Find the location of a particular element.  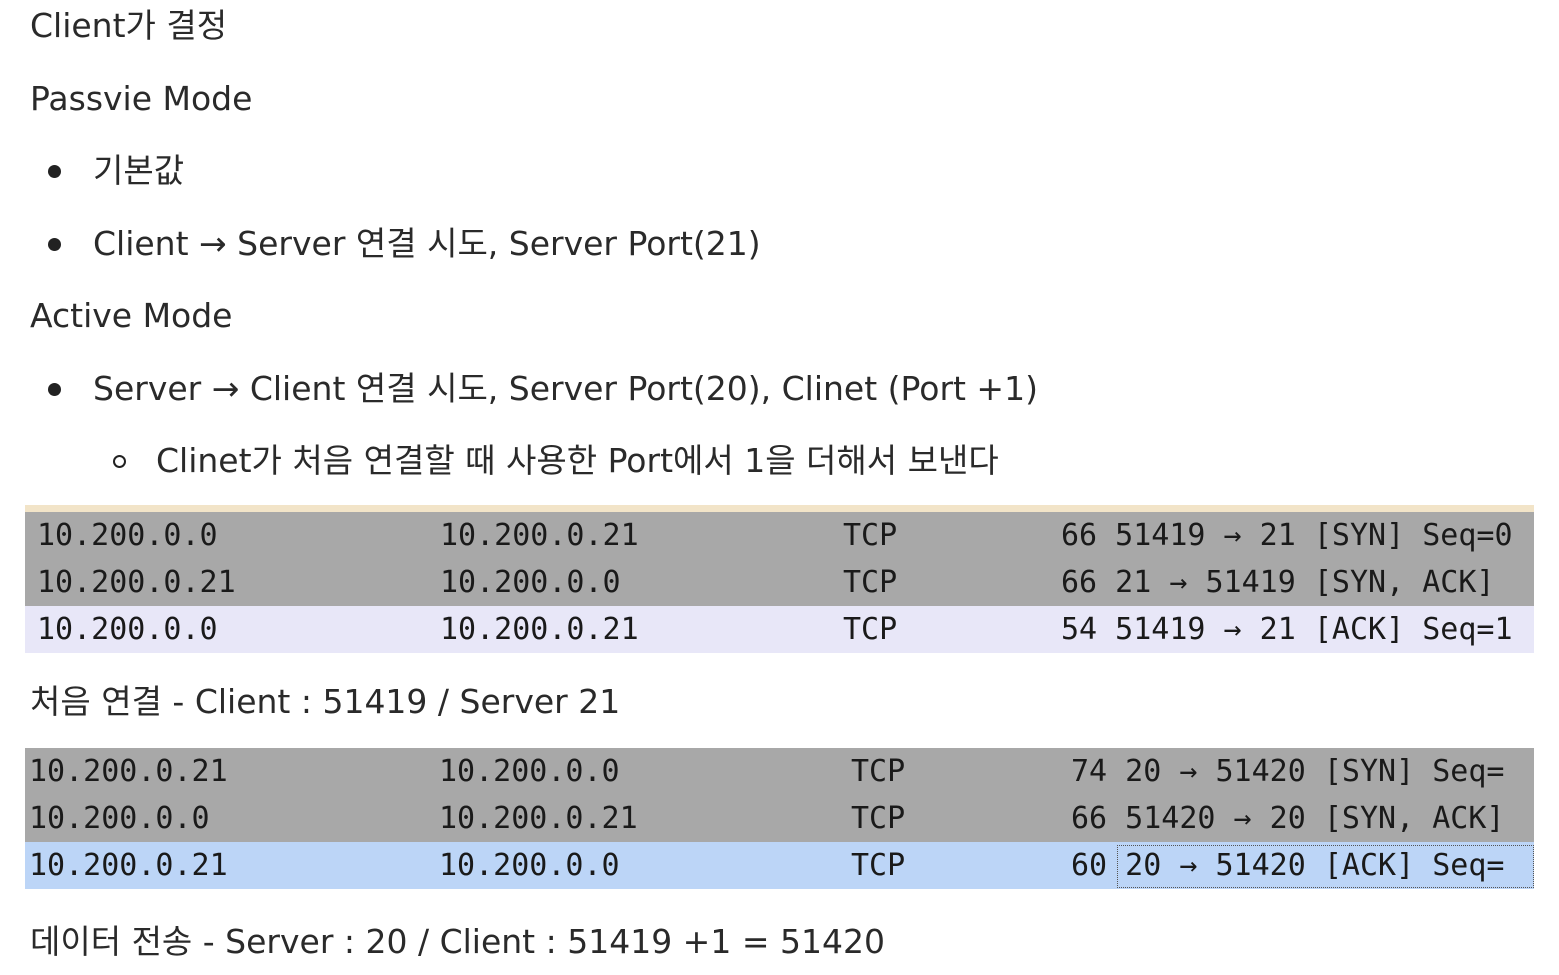

passive-mode-title: Passvie Mode is located at coordinates (141, 98).